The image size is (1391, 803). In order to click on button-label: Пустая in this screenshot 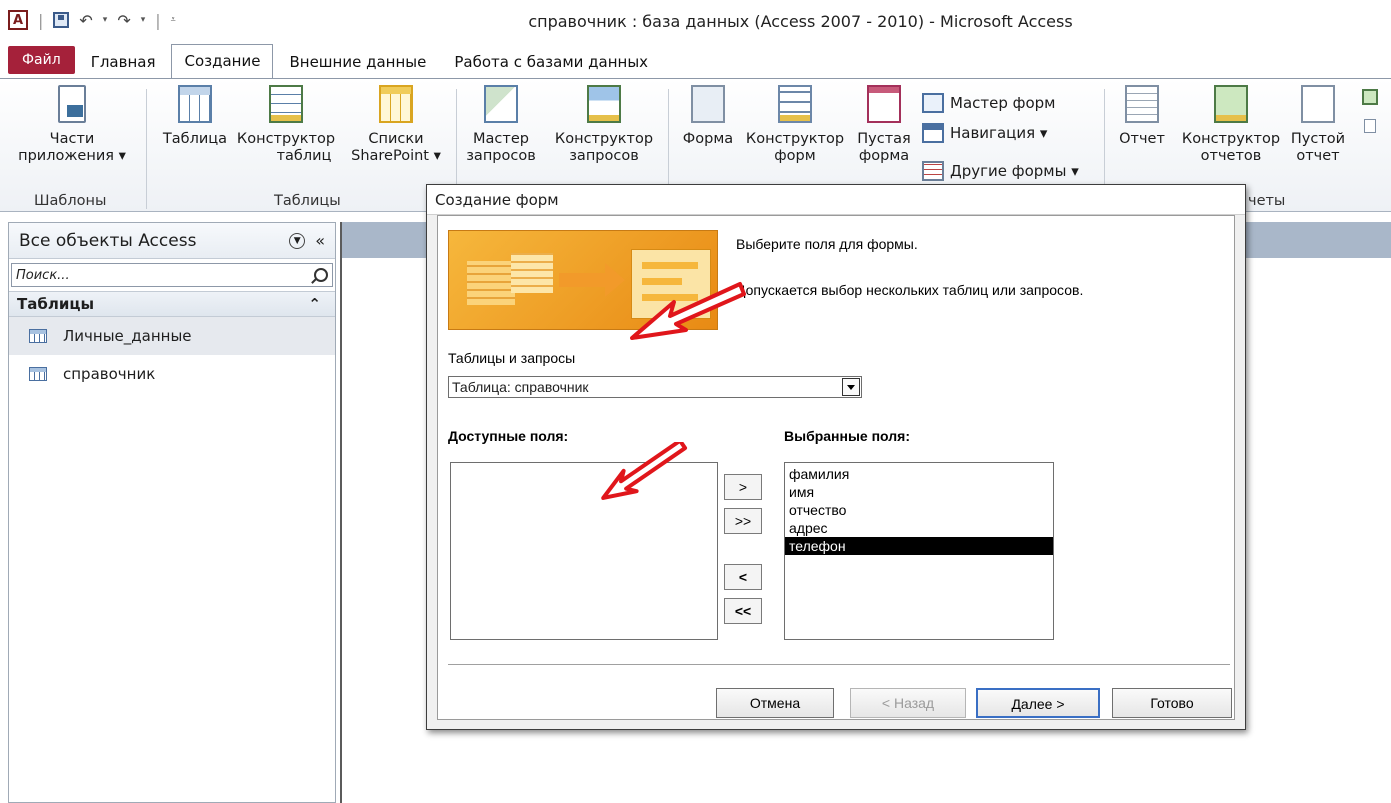, I will do `click(884, 139)`.